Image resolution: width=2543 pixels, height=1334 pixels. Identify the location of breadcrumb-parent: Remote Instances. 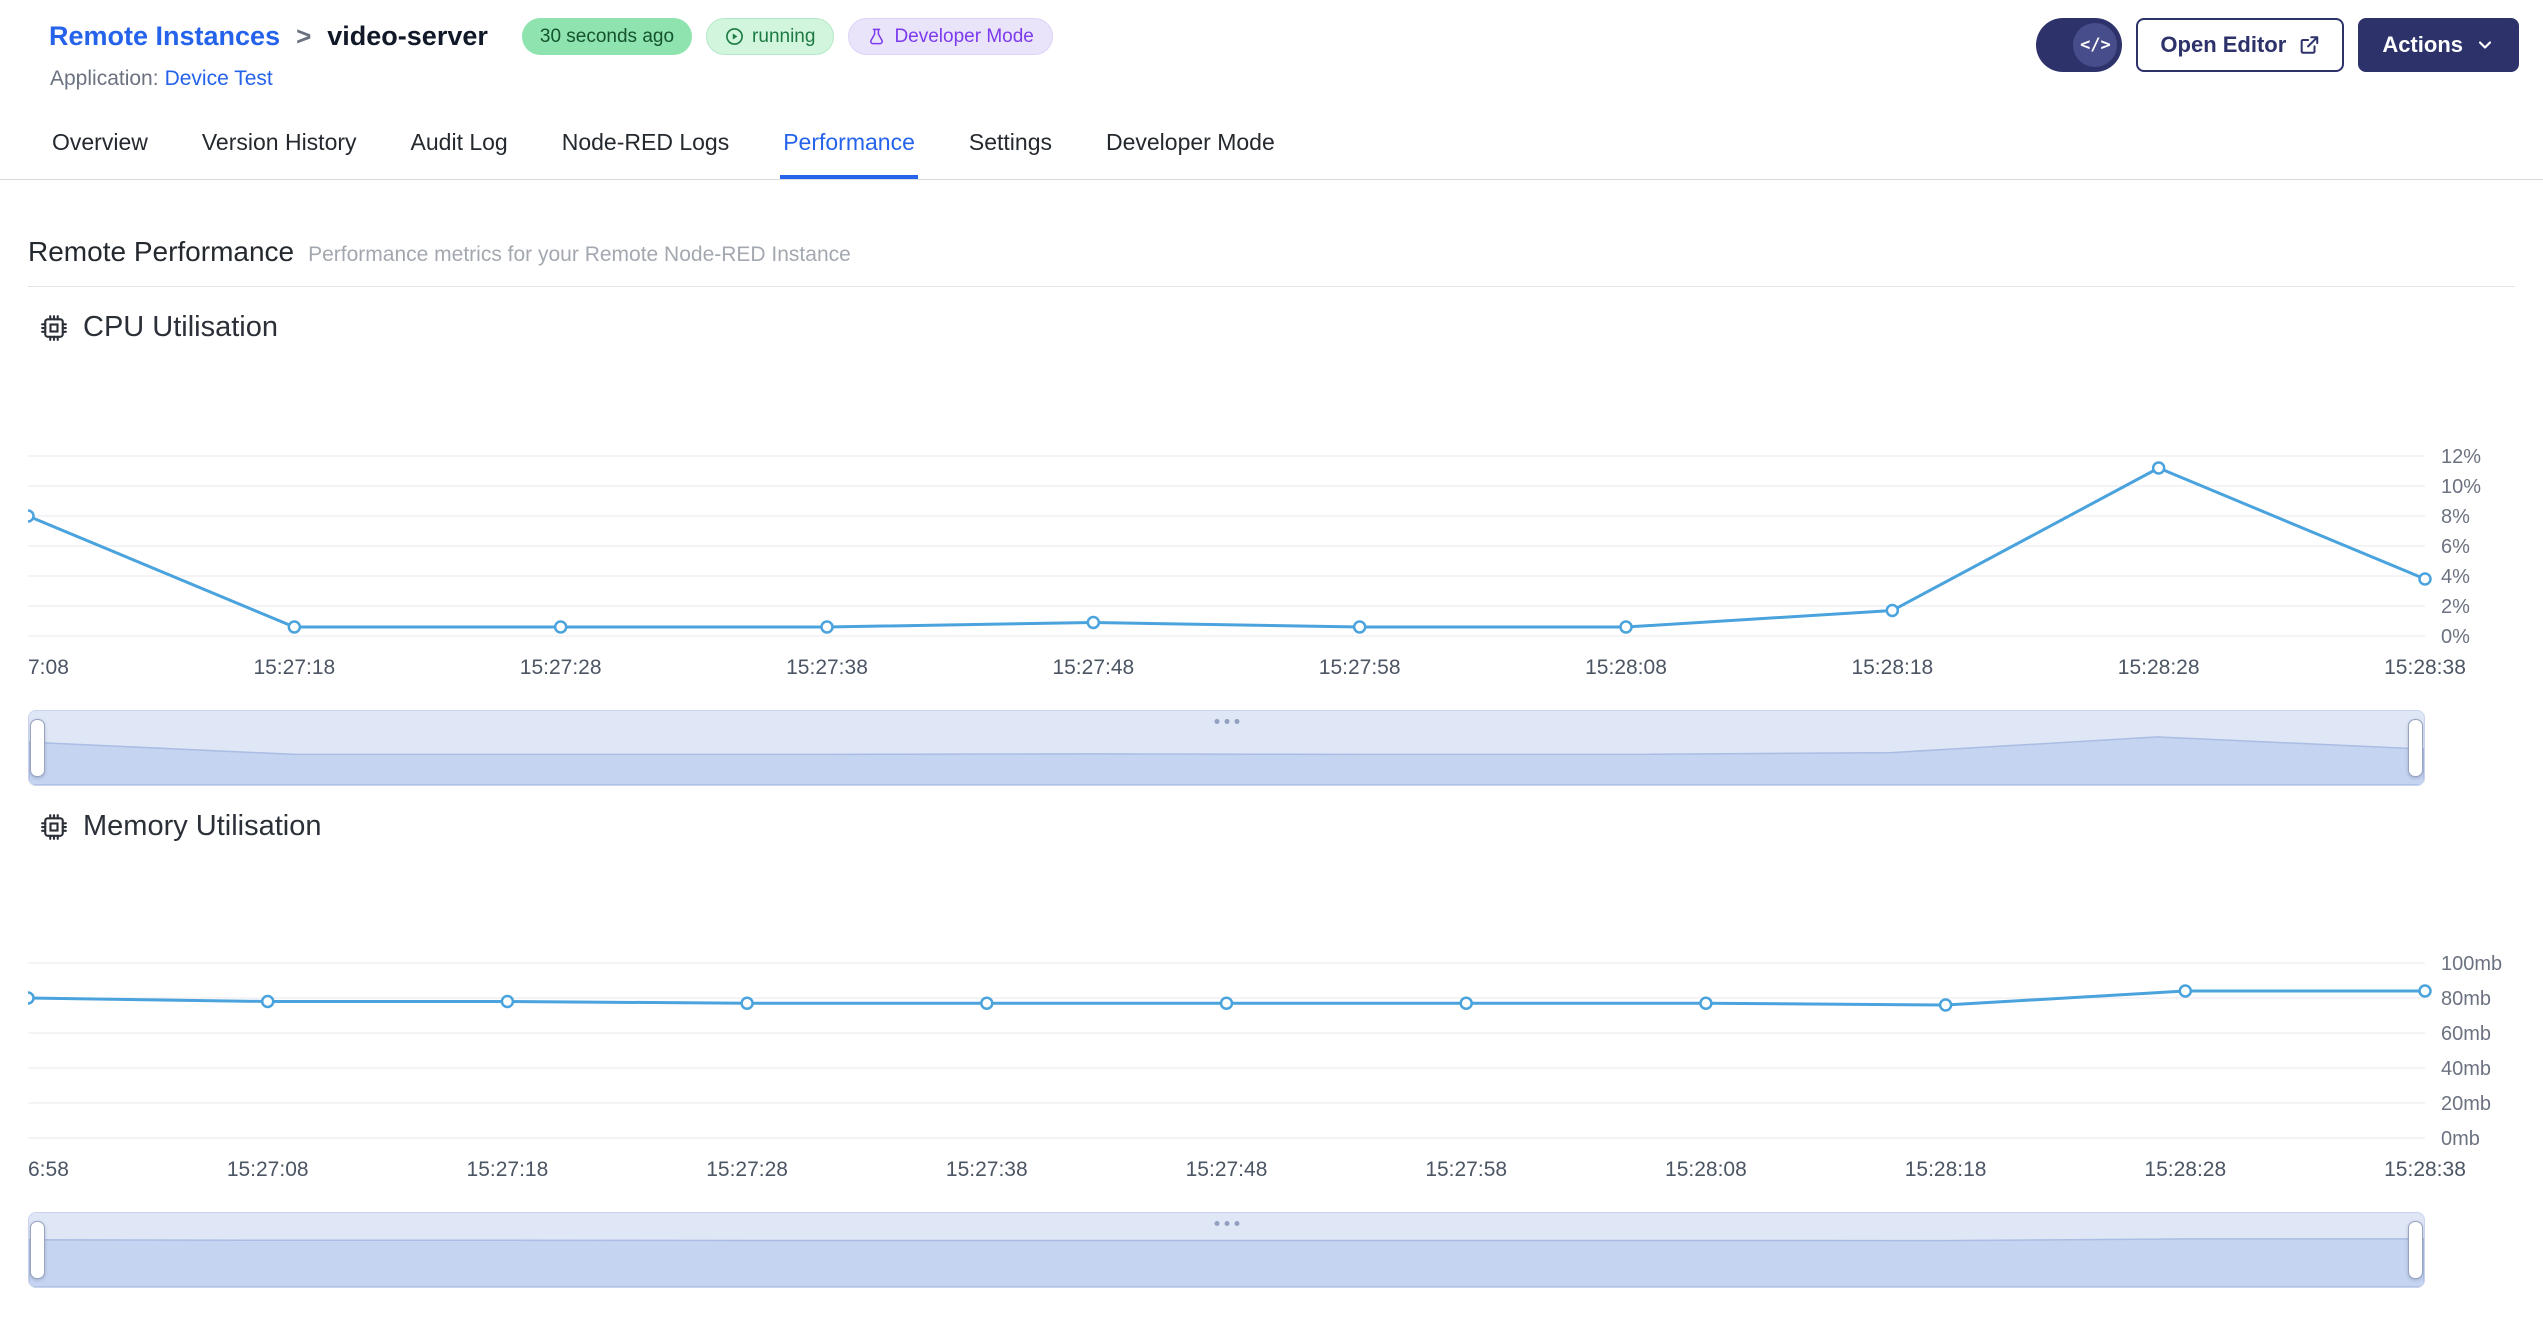
(164, 36).